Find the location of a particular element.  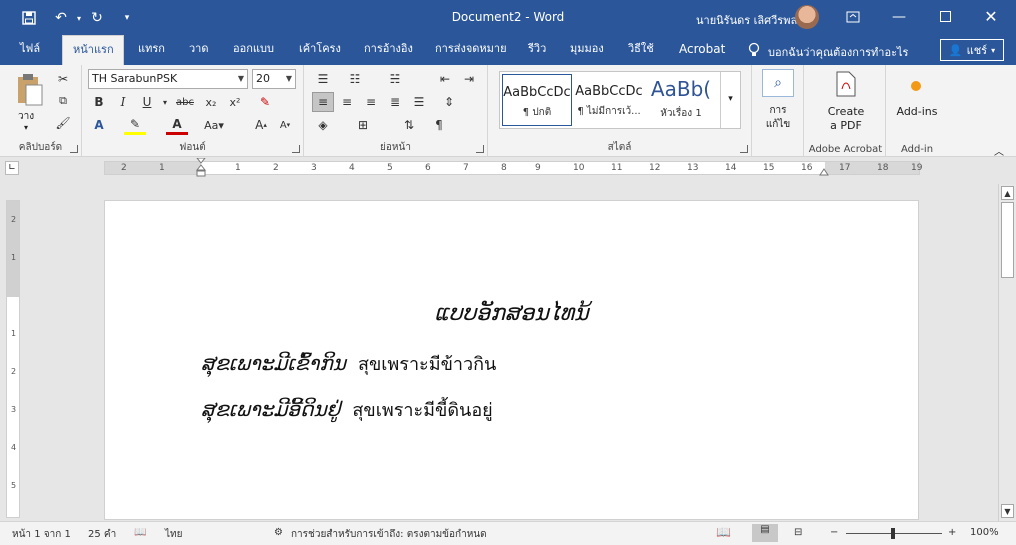

web-layout-icon: ⊟ is located at coordinates (798, 532).